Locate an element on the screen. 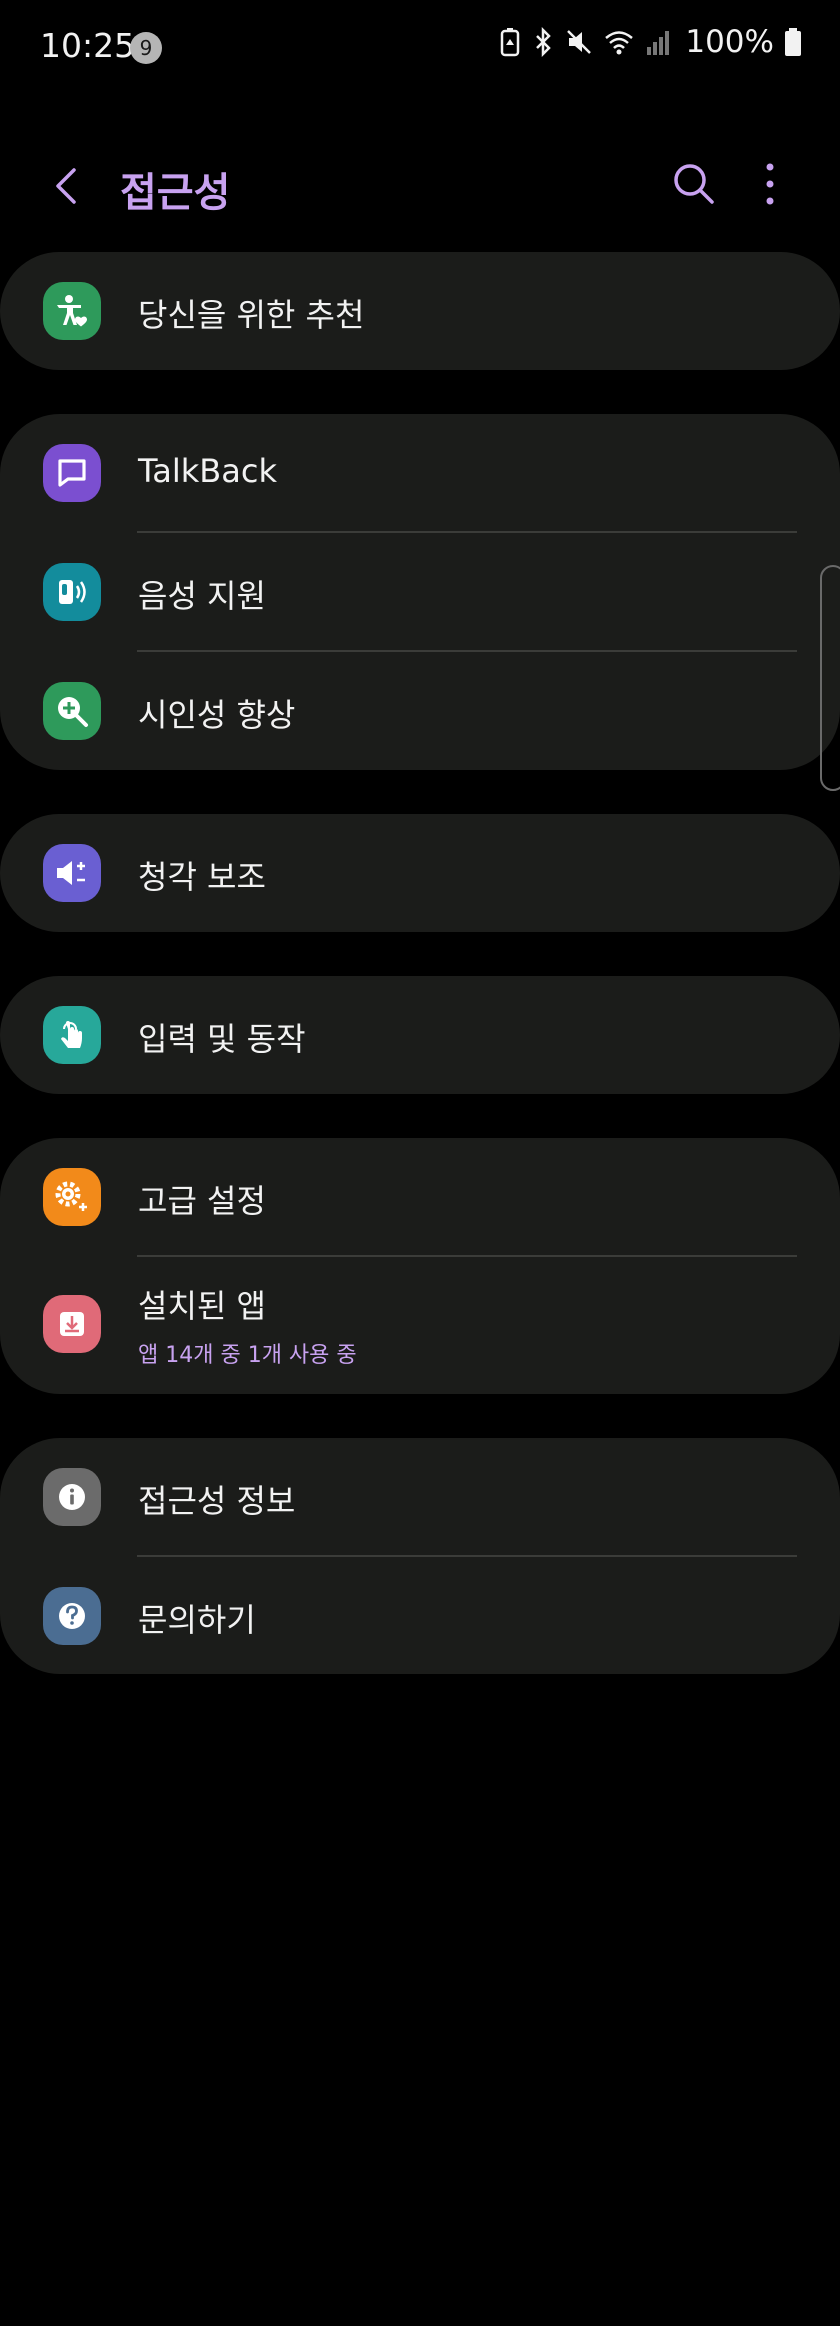 Image resolution: width=840 pixels, height=2326 pixels. help-question-icon is located at coordinates (72, 1616).